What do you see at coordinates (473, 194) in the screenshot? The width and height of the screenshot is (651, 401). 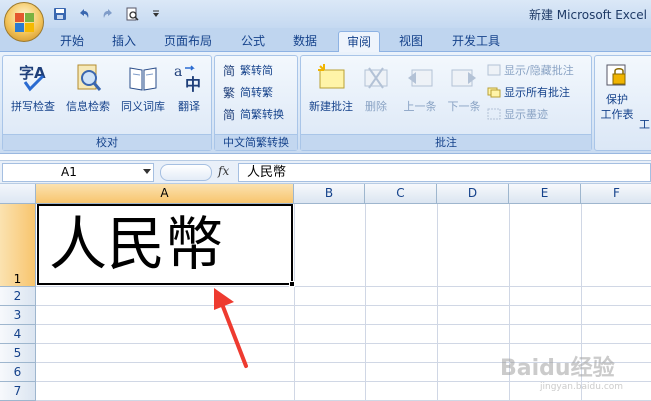 I see `column-header-d: D` at bounding box center [473, 194].